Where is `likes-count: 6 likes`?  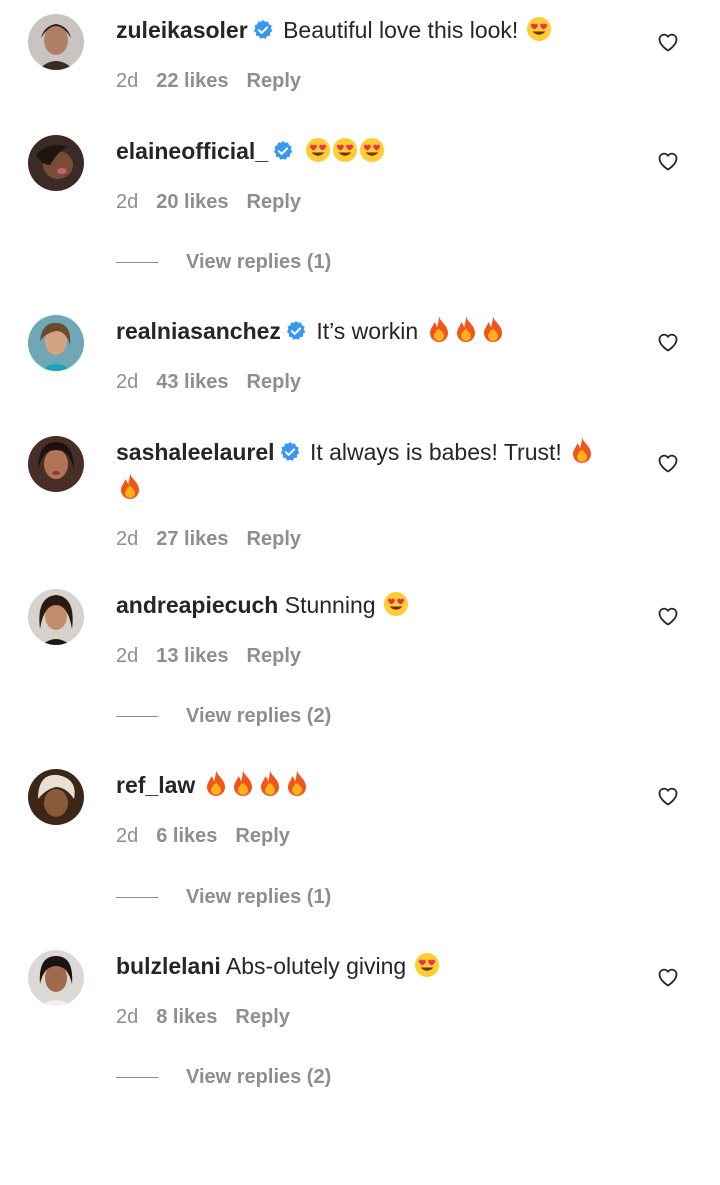 likes-count: 6 likes is located at coordinates (186, 836).